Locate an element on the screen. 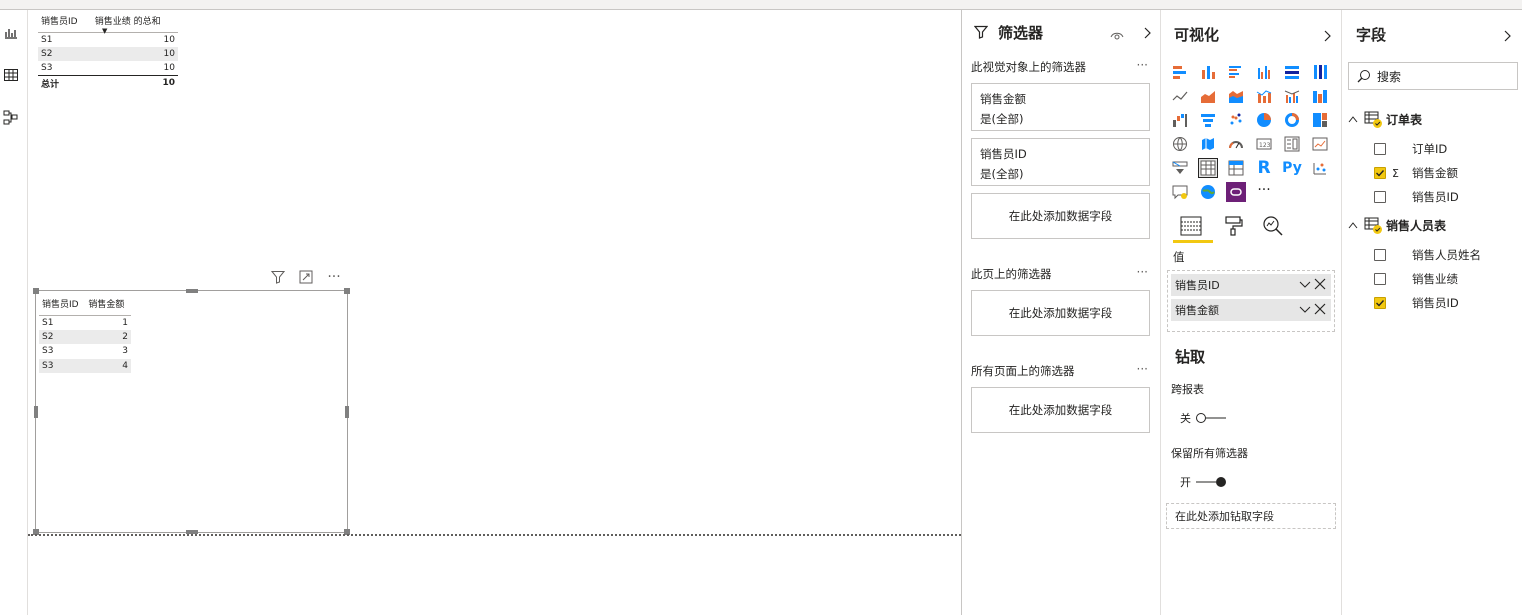 The image size is (1522, 615). page-filter-drop-zone: 在此处添加数据字段 is located at coordinates (1060, 313).